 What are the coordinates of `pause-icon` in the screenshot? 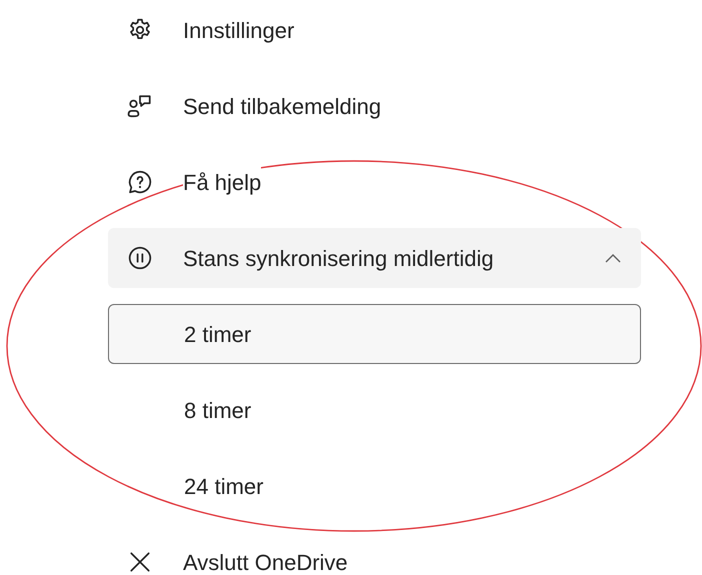 It's located at (140, 258).